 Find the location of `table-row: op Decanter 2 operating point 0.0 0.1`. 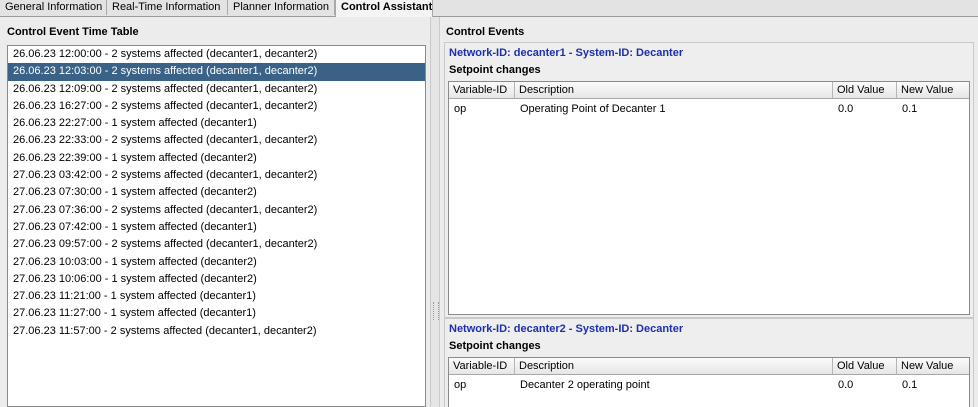

table-row: op Decanter 2 operating point 0.0 0.1 is located at coordinates (709, 385).